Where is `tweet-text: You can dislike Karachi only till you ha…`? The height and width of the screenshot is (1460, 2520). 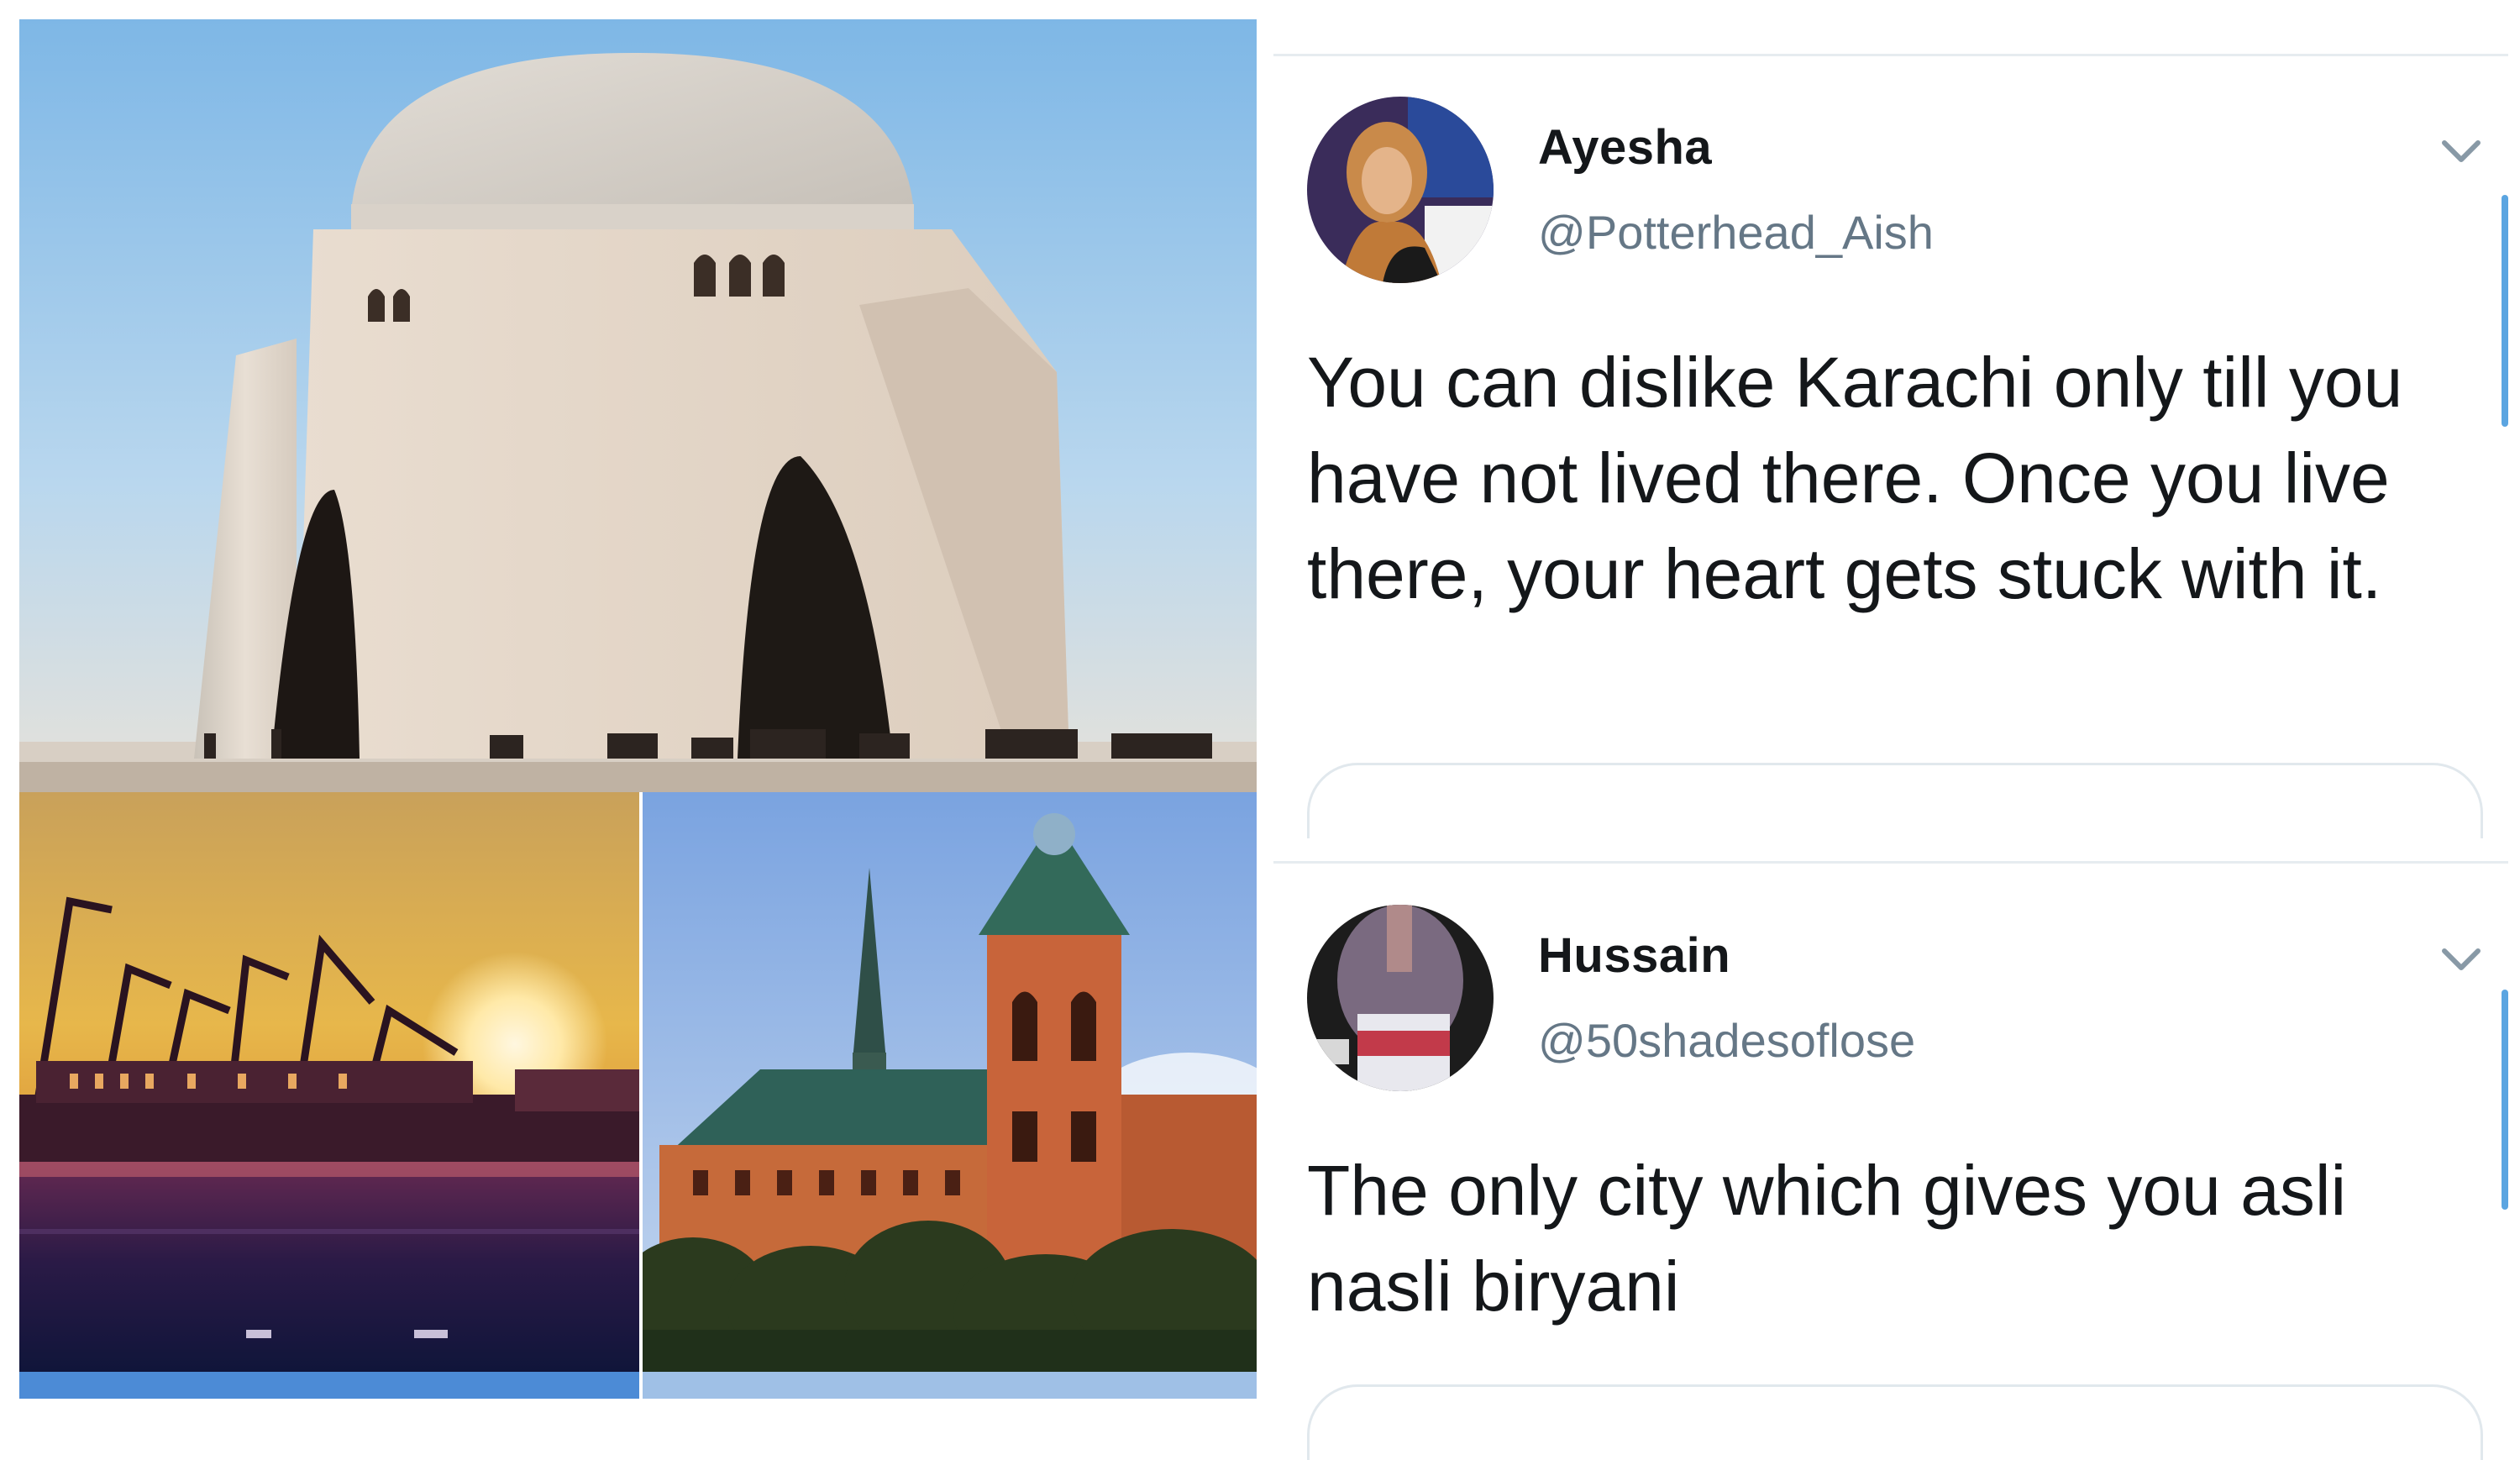 tweet-text: You can dislike Karachi only till you ha… is located at coordinates (1855, 478).